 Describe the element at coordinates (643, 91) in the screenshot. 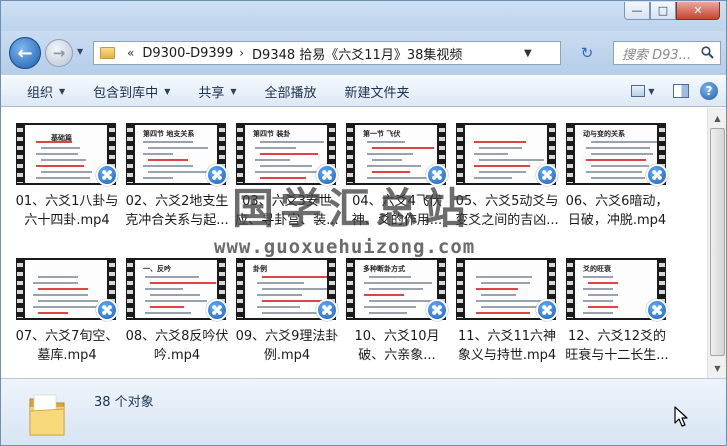

I see `change-view-button: ▼` at that location.